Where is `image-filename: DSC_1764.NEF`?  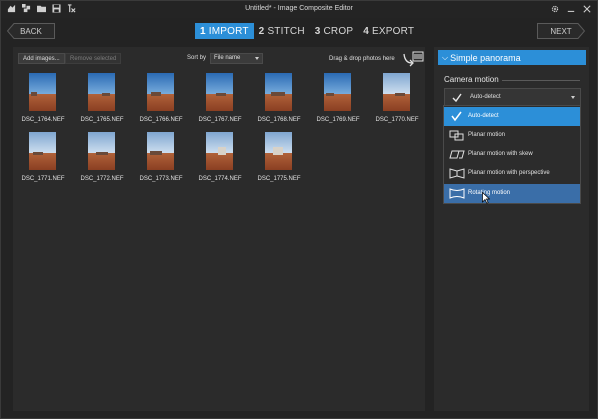 image-filename: DSC_1764.NEF is located at coordinates (43, 120).